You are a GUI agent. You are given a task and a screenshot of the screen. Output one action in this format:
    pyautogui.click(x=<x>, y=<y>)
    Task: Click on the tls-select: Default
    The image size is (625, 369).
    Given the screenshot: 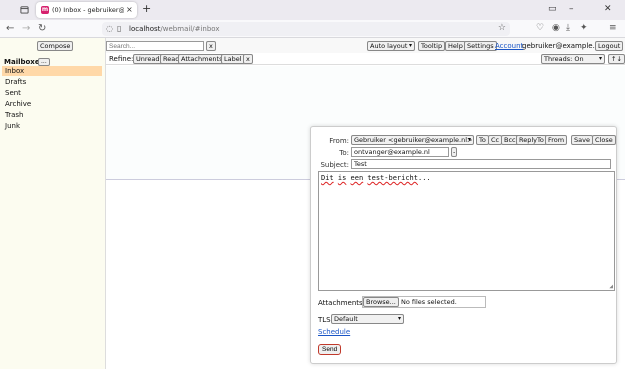 What is the action you would take?
    pyautogui.click(x=367, y=319)
    